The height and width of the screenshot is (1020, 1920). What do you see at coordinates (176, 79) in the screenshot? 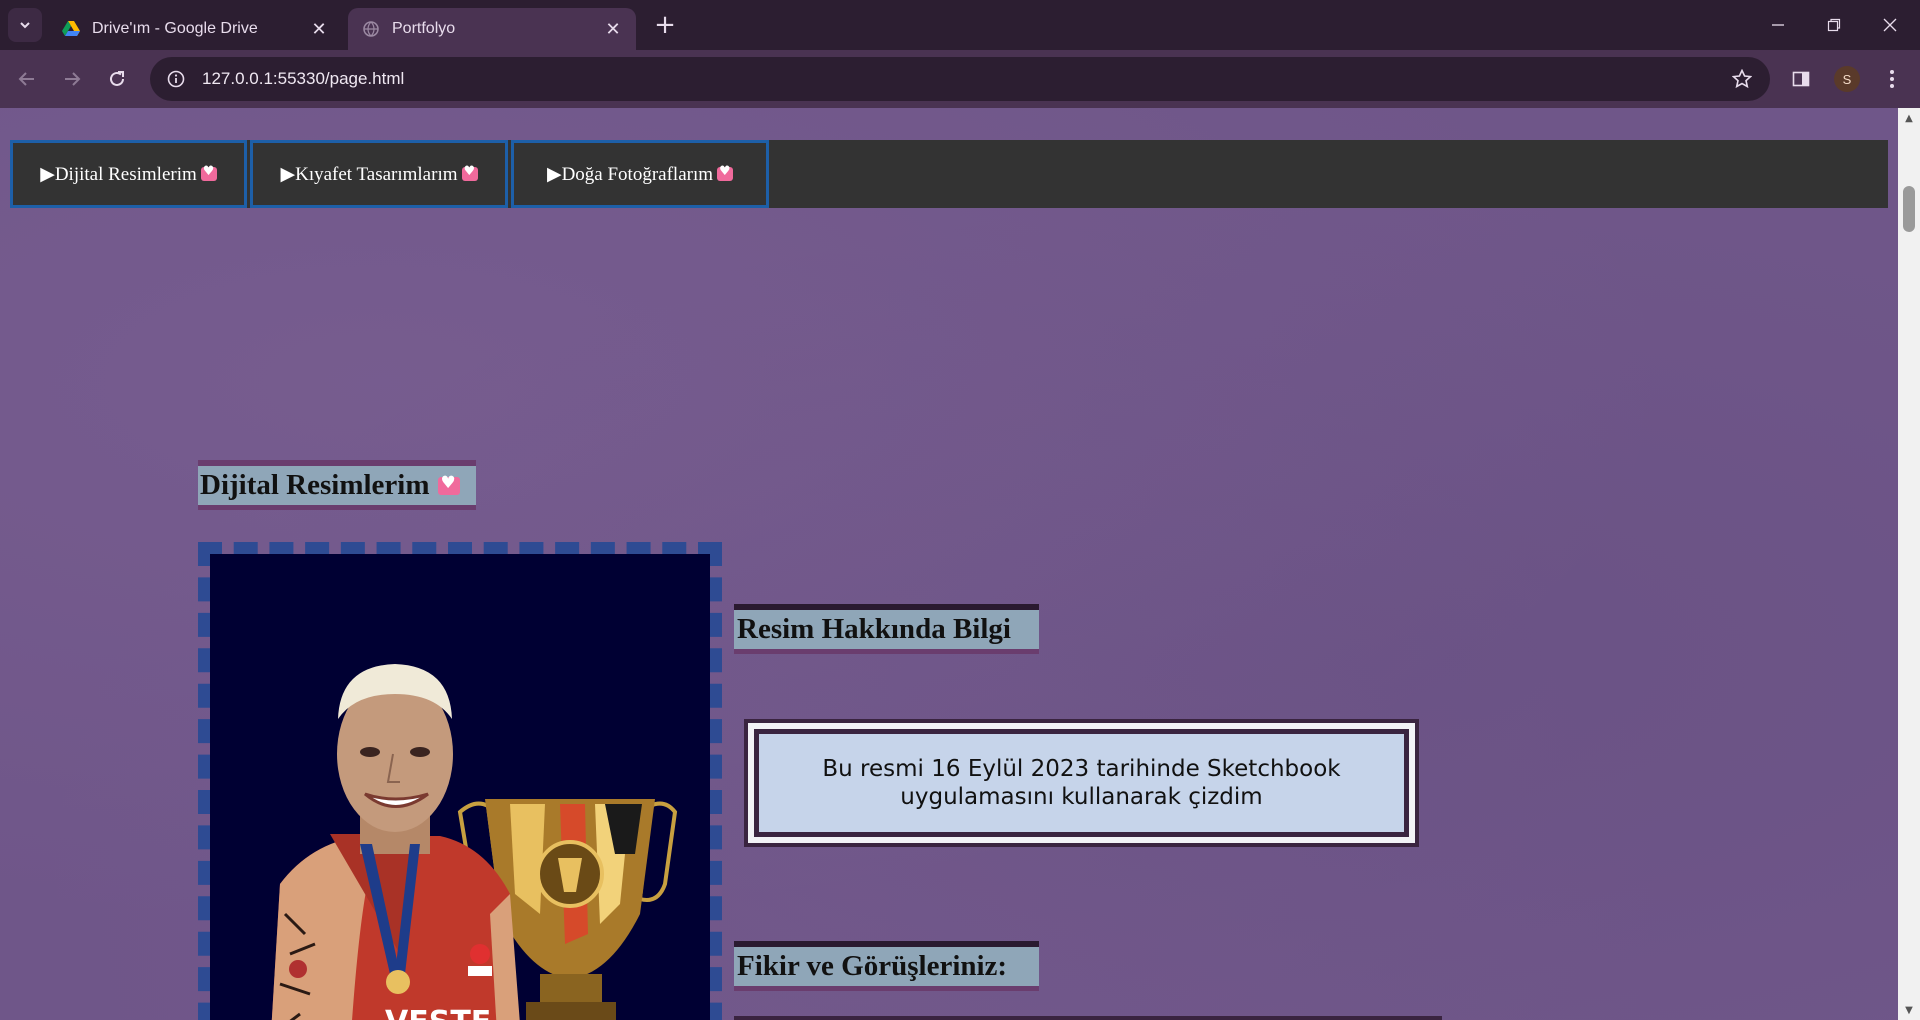
I see `site-info-icon` at bounding box center [176, 79].